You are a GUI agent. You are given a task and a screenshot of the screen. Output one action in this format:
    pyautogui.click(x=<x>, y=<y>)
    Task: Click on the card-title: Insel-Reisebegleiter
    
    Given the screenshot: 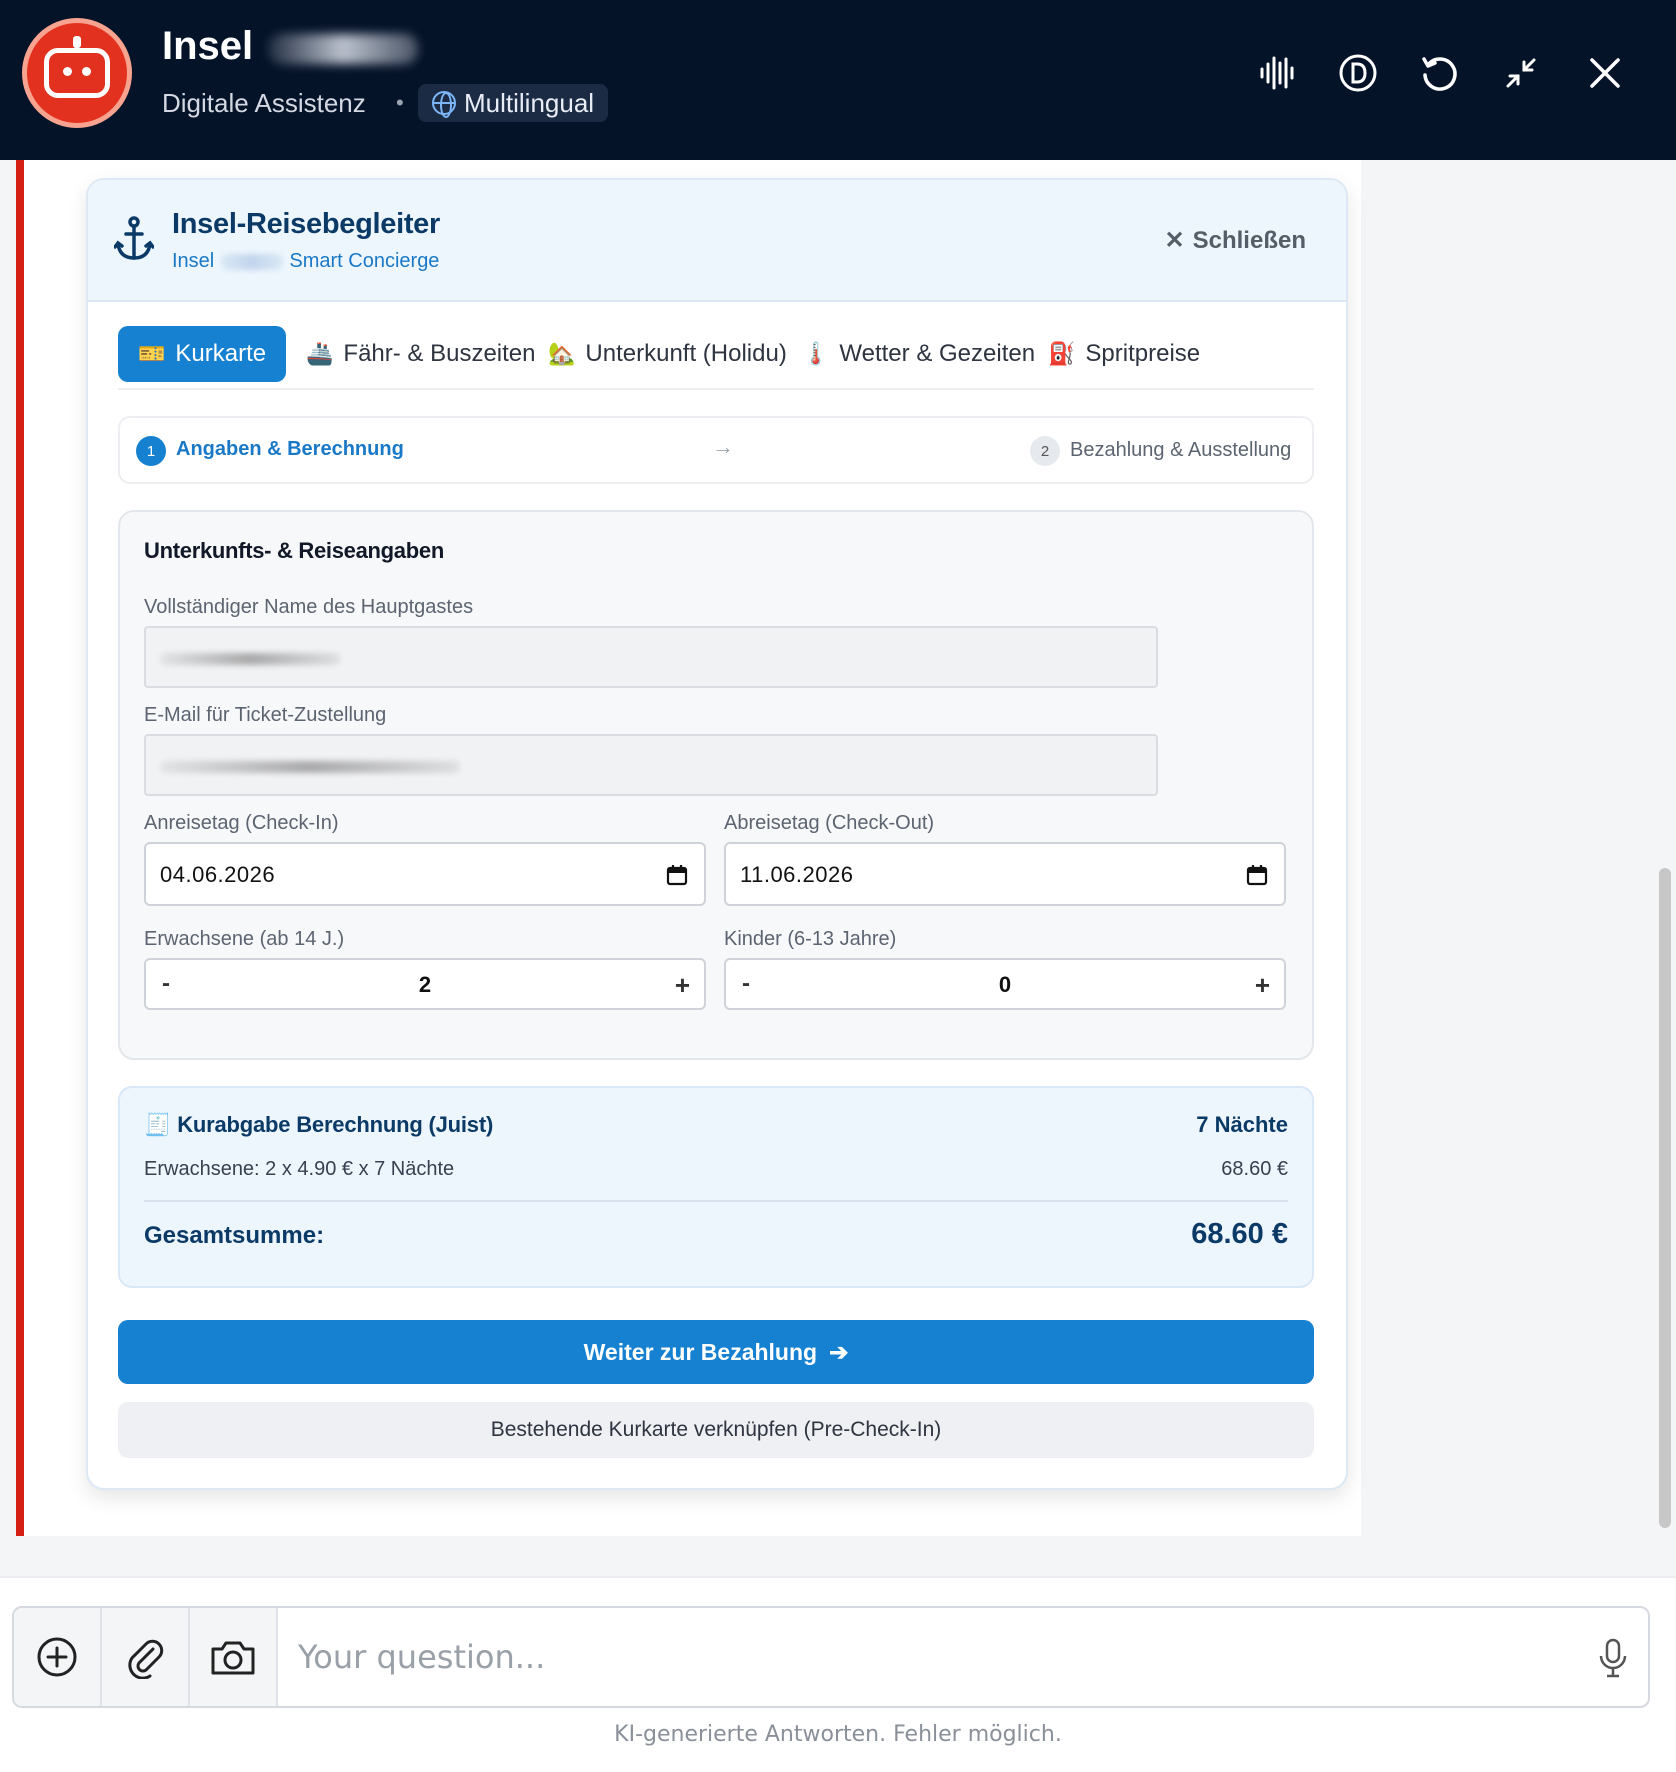 What is the action you would take?
    pyautogui.click(x=306, y=224)
    